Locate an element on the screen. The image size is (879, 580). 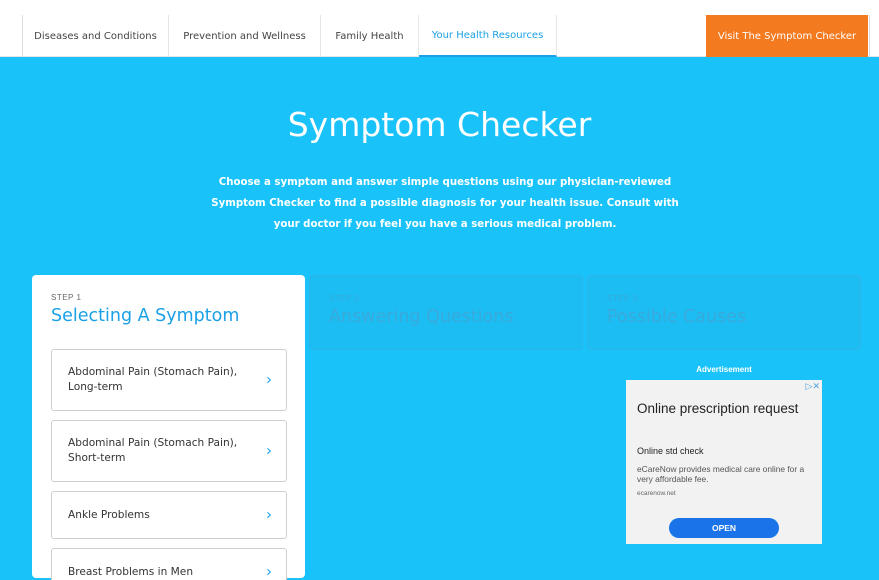
nav-divider is located at coordinates (869, 36).